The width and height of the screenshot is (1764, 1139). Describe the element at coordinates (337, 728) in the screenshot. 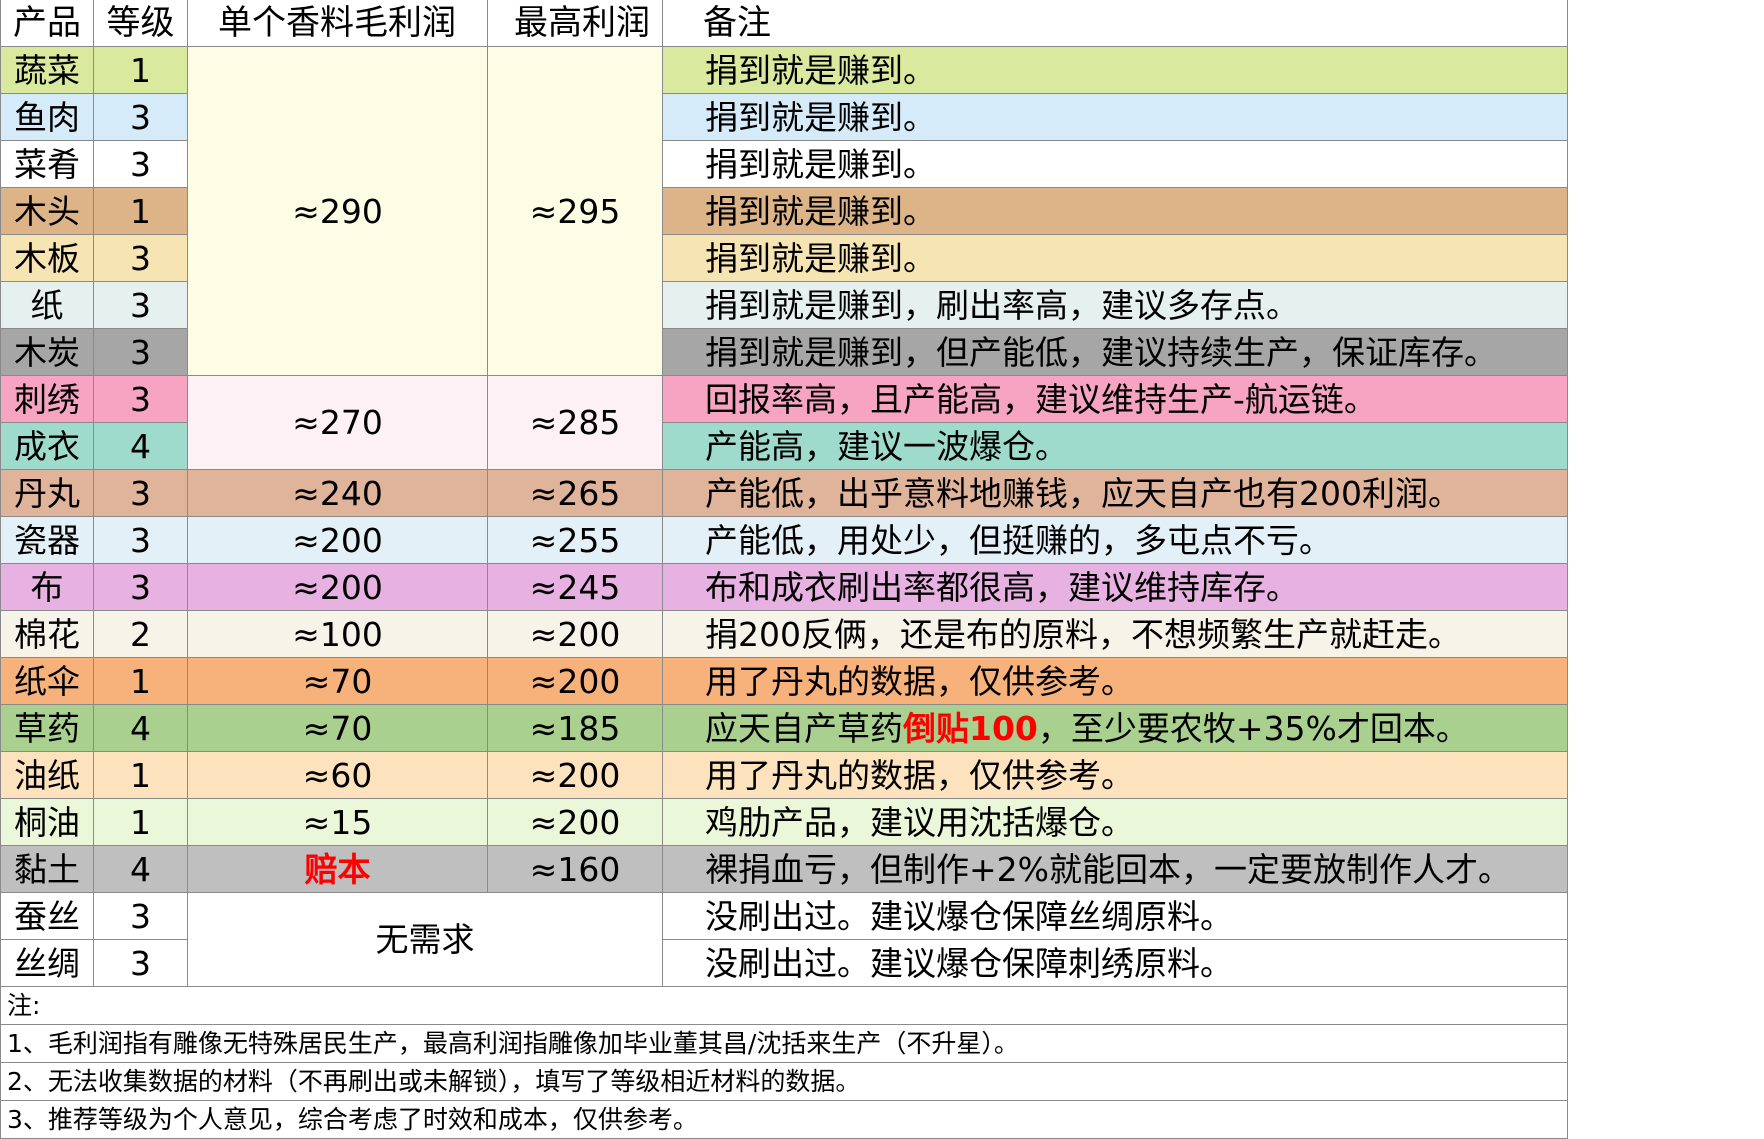

I see `cell-profit: ≈70` at that location.